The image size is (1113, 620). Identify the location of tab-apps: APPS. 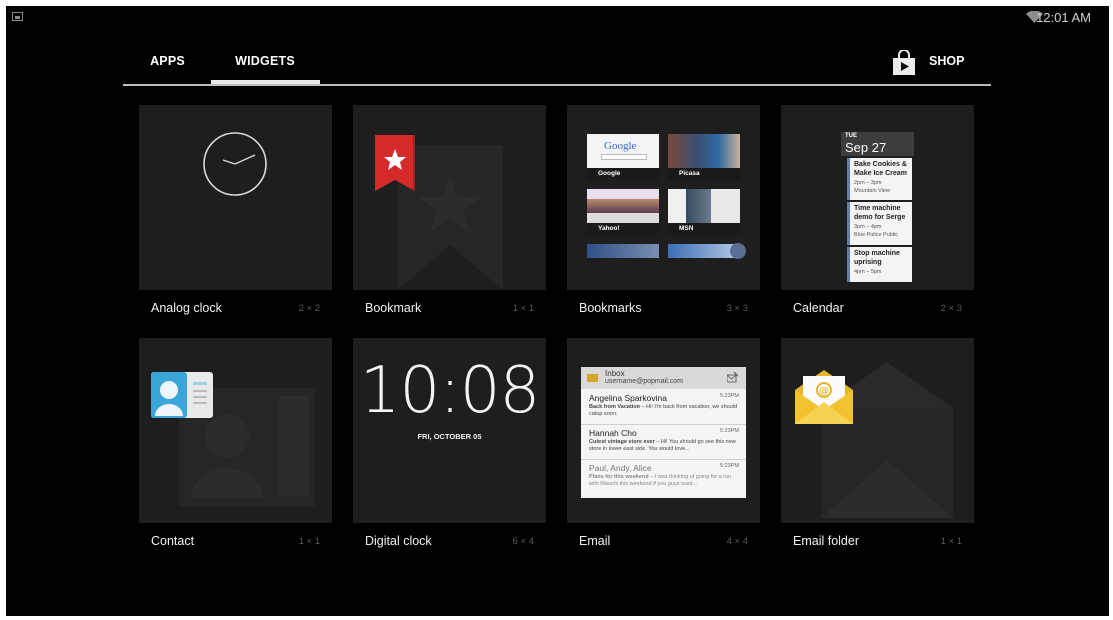
(167, 65).